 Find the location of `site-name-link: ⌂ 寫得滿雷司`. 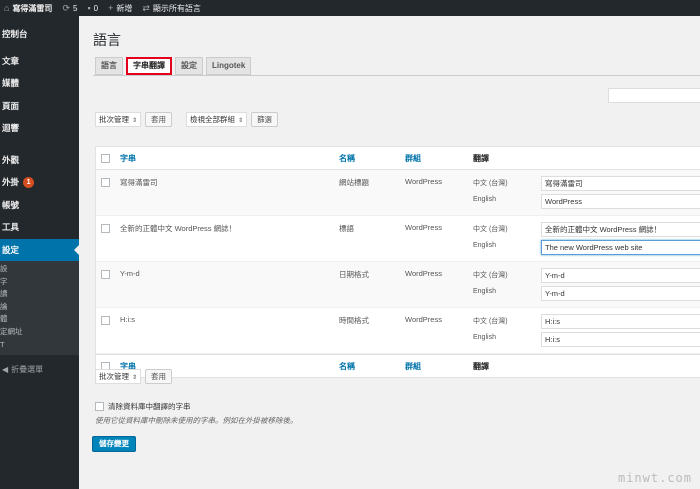

site-name-link: ⌂ 寫得滿雷司 is located at coordinates (28, 8).